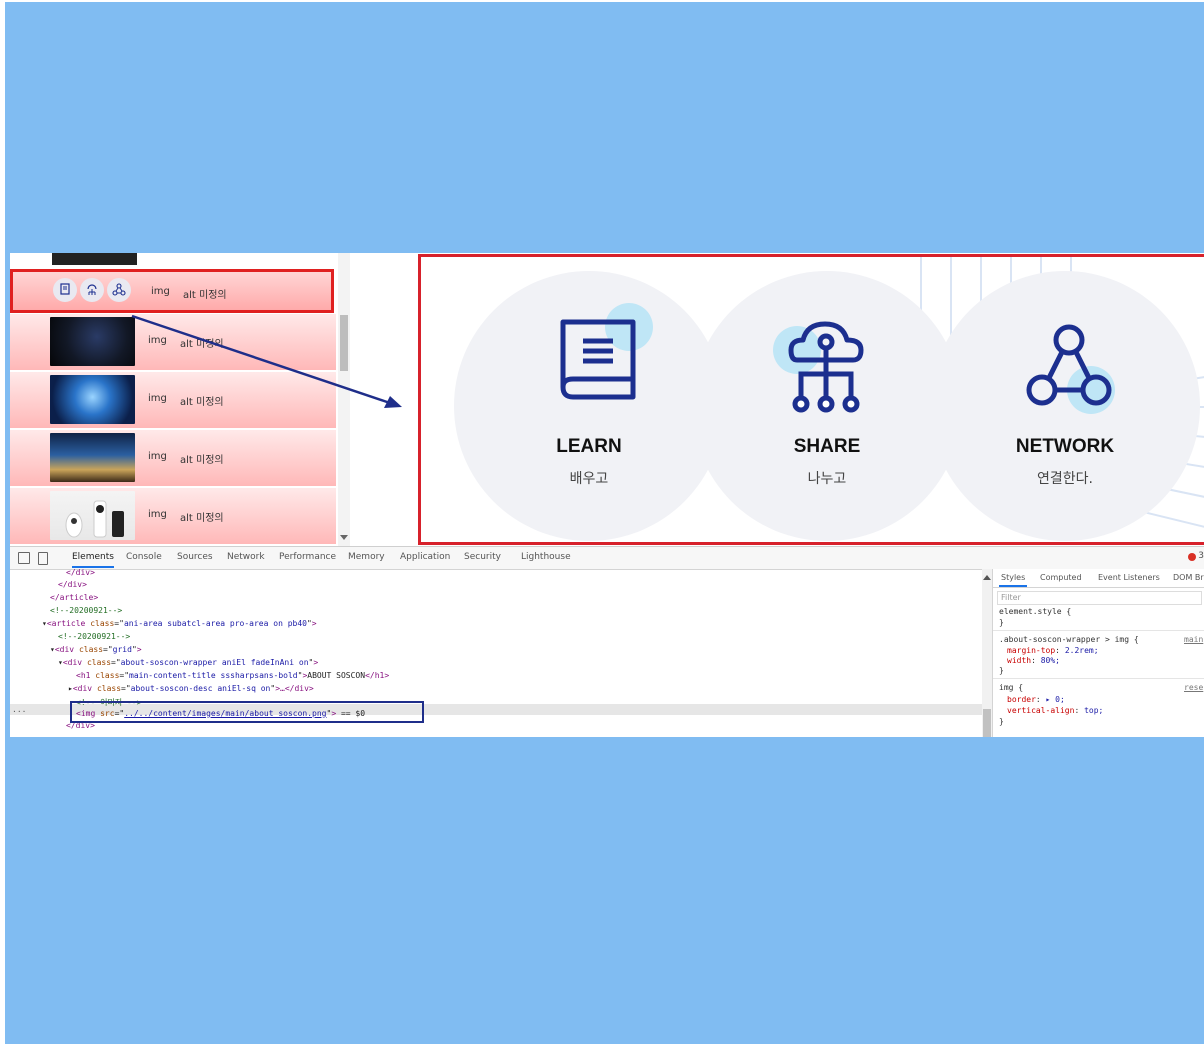  Describe the element at coordinates (987, 577) in the screenshot. I see `scroll-up-arrow-icon` at that location.